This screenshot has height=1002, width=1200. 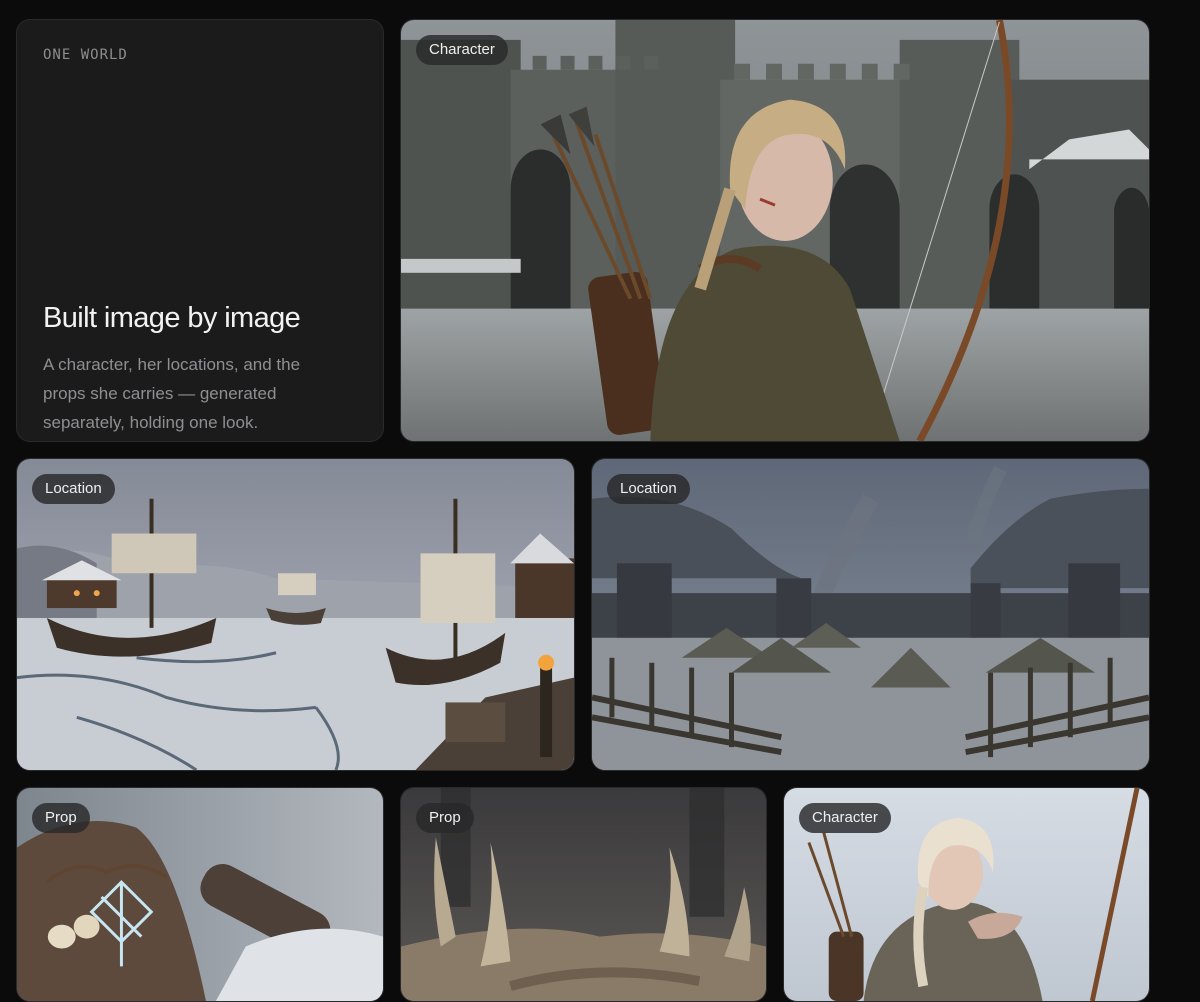 I want to click on location-card-camp: Location, so click(x=870, y=614).